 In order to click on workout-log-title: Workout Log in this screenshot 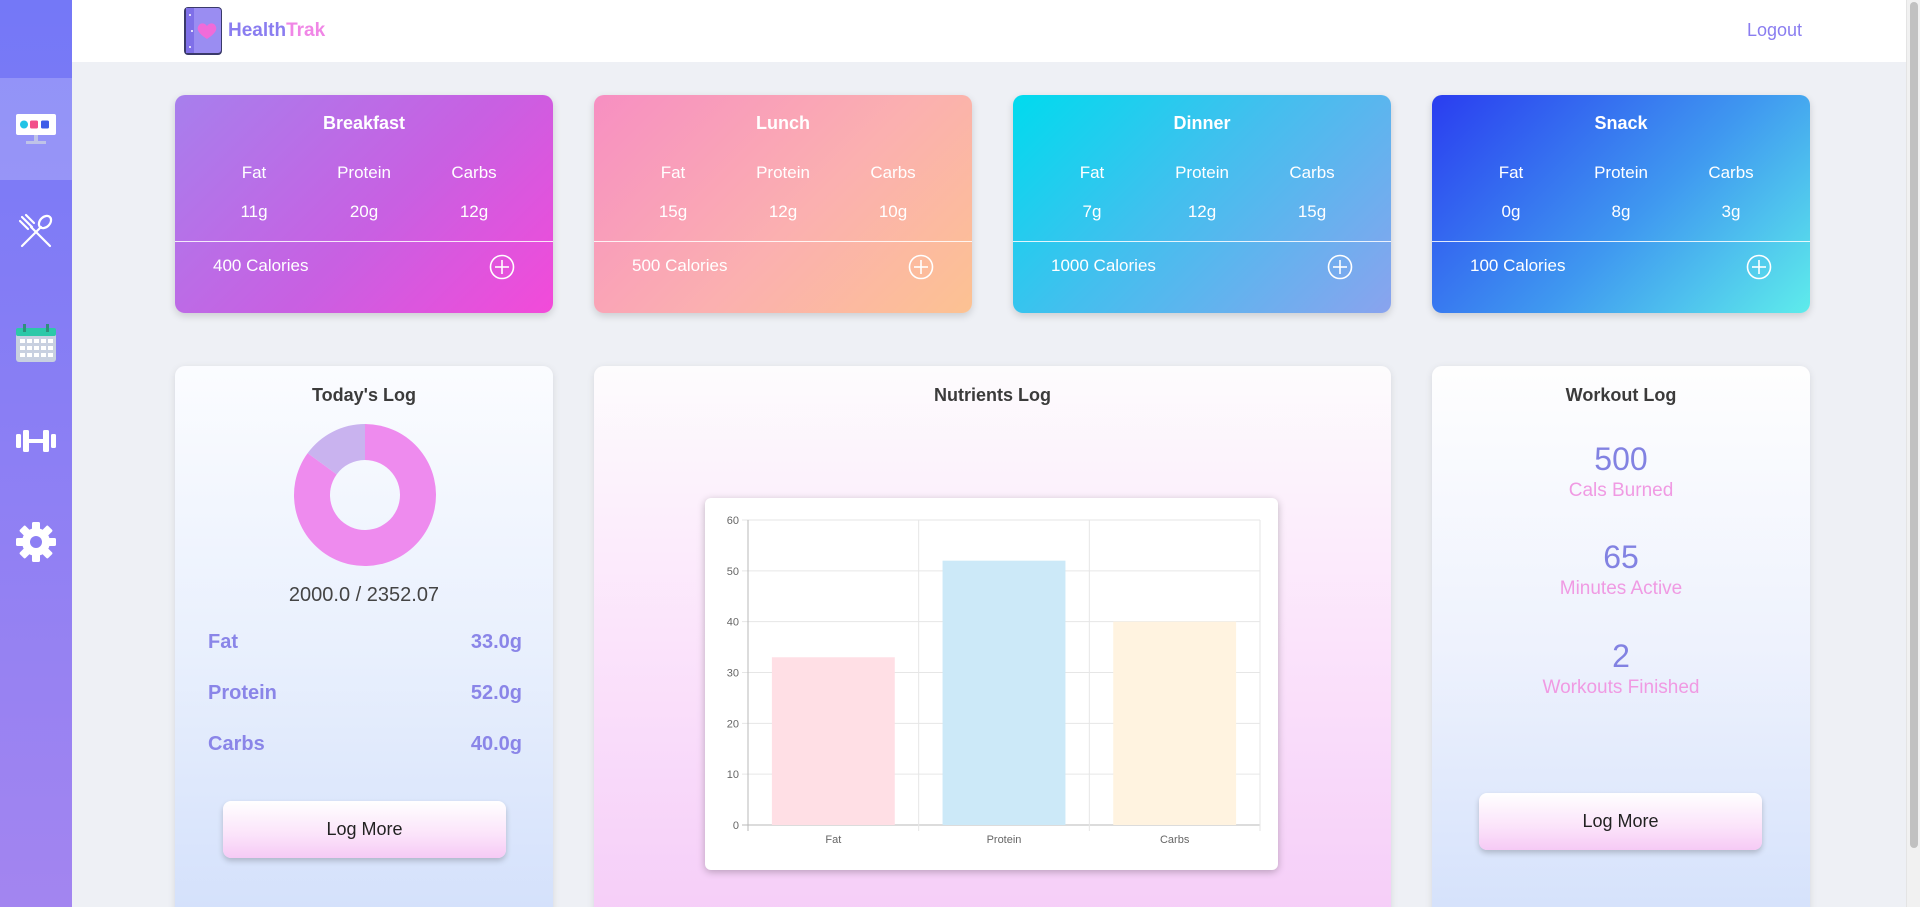, I will do `click(1621, 395)`.